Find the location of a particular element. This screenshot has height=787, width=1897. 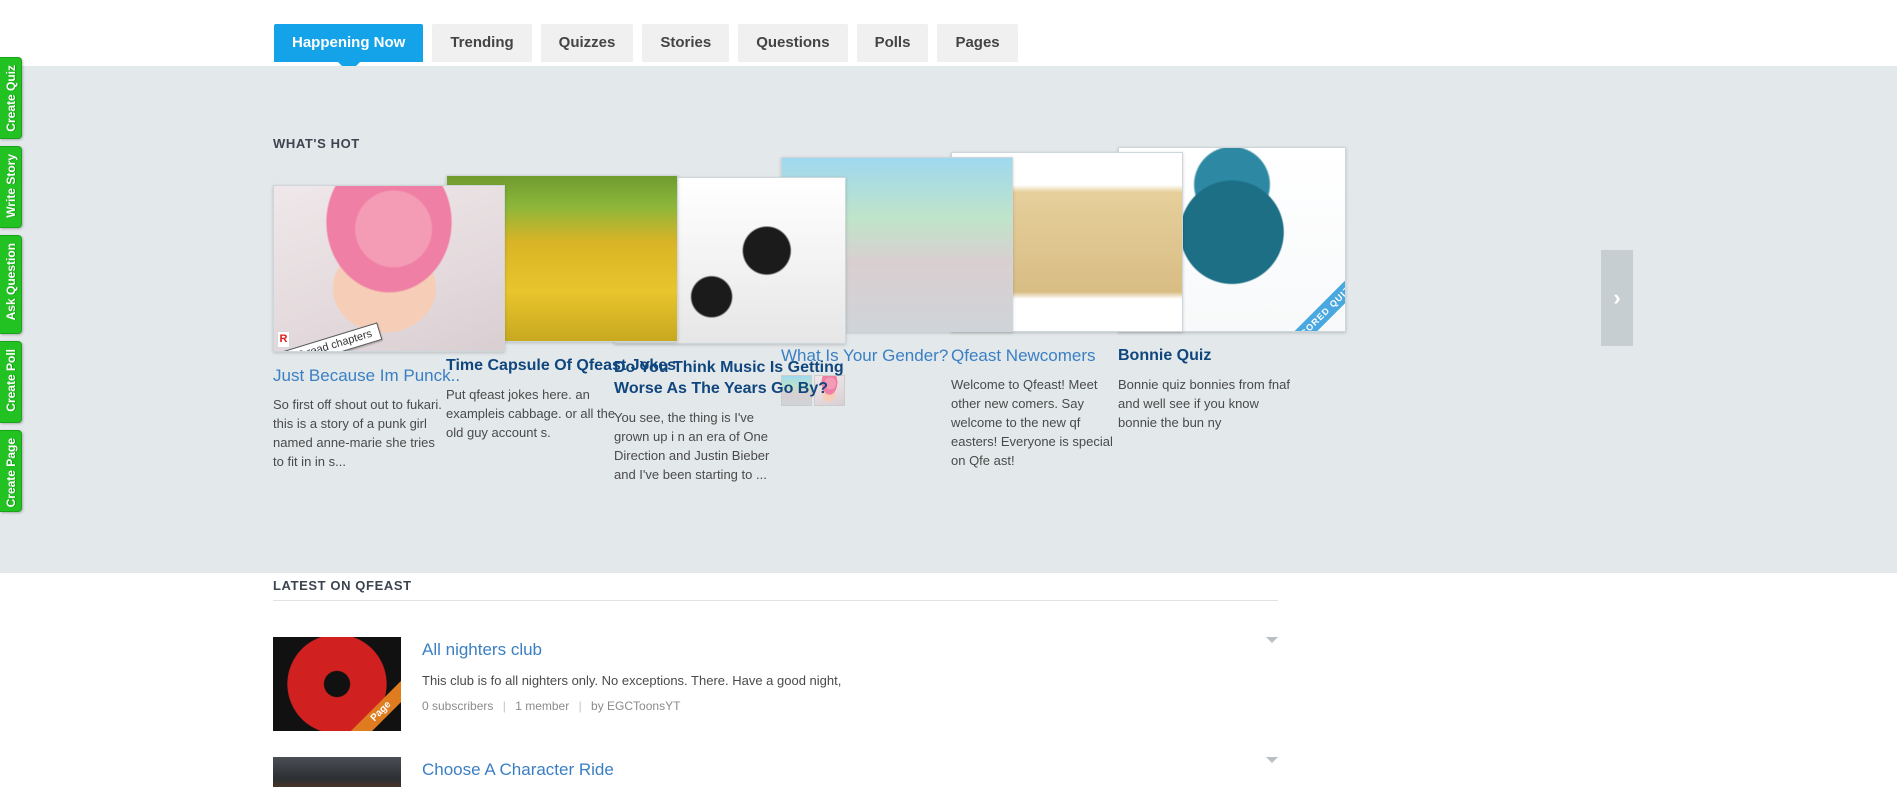

whats-hot-heading: WHAT'S HOT is located at coordinates (316, 143).